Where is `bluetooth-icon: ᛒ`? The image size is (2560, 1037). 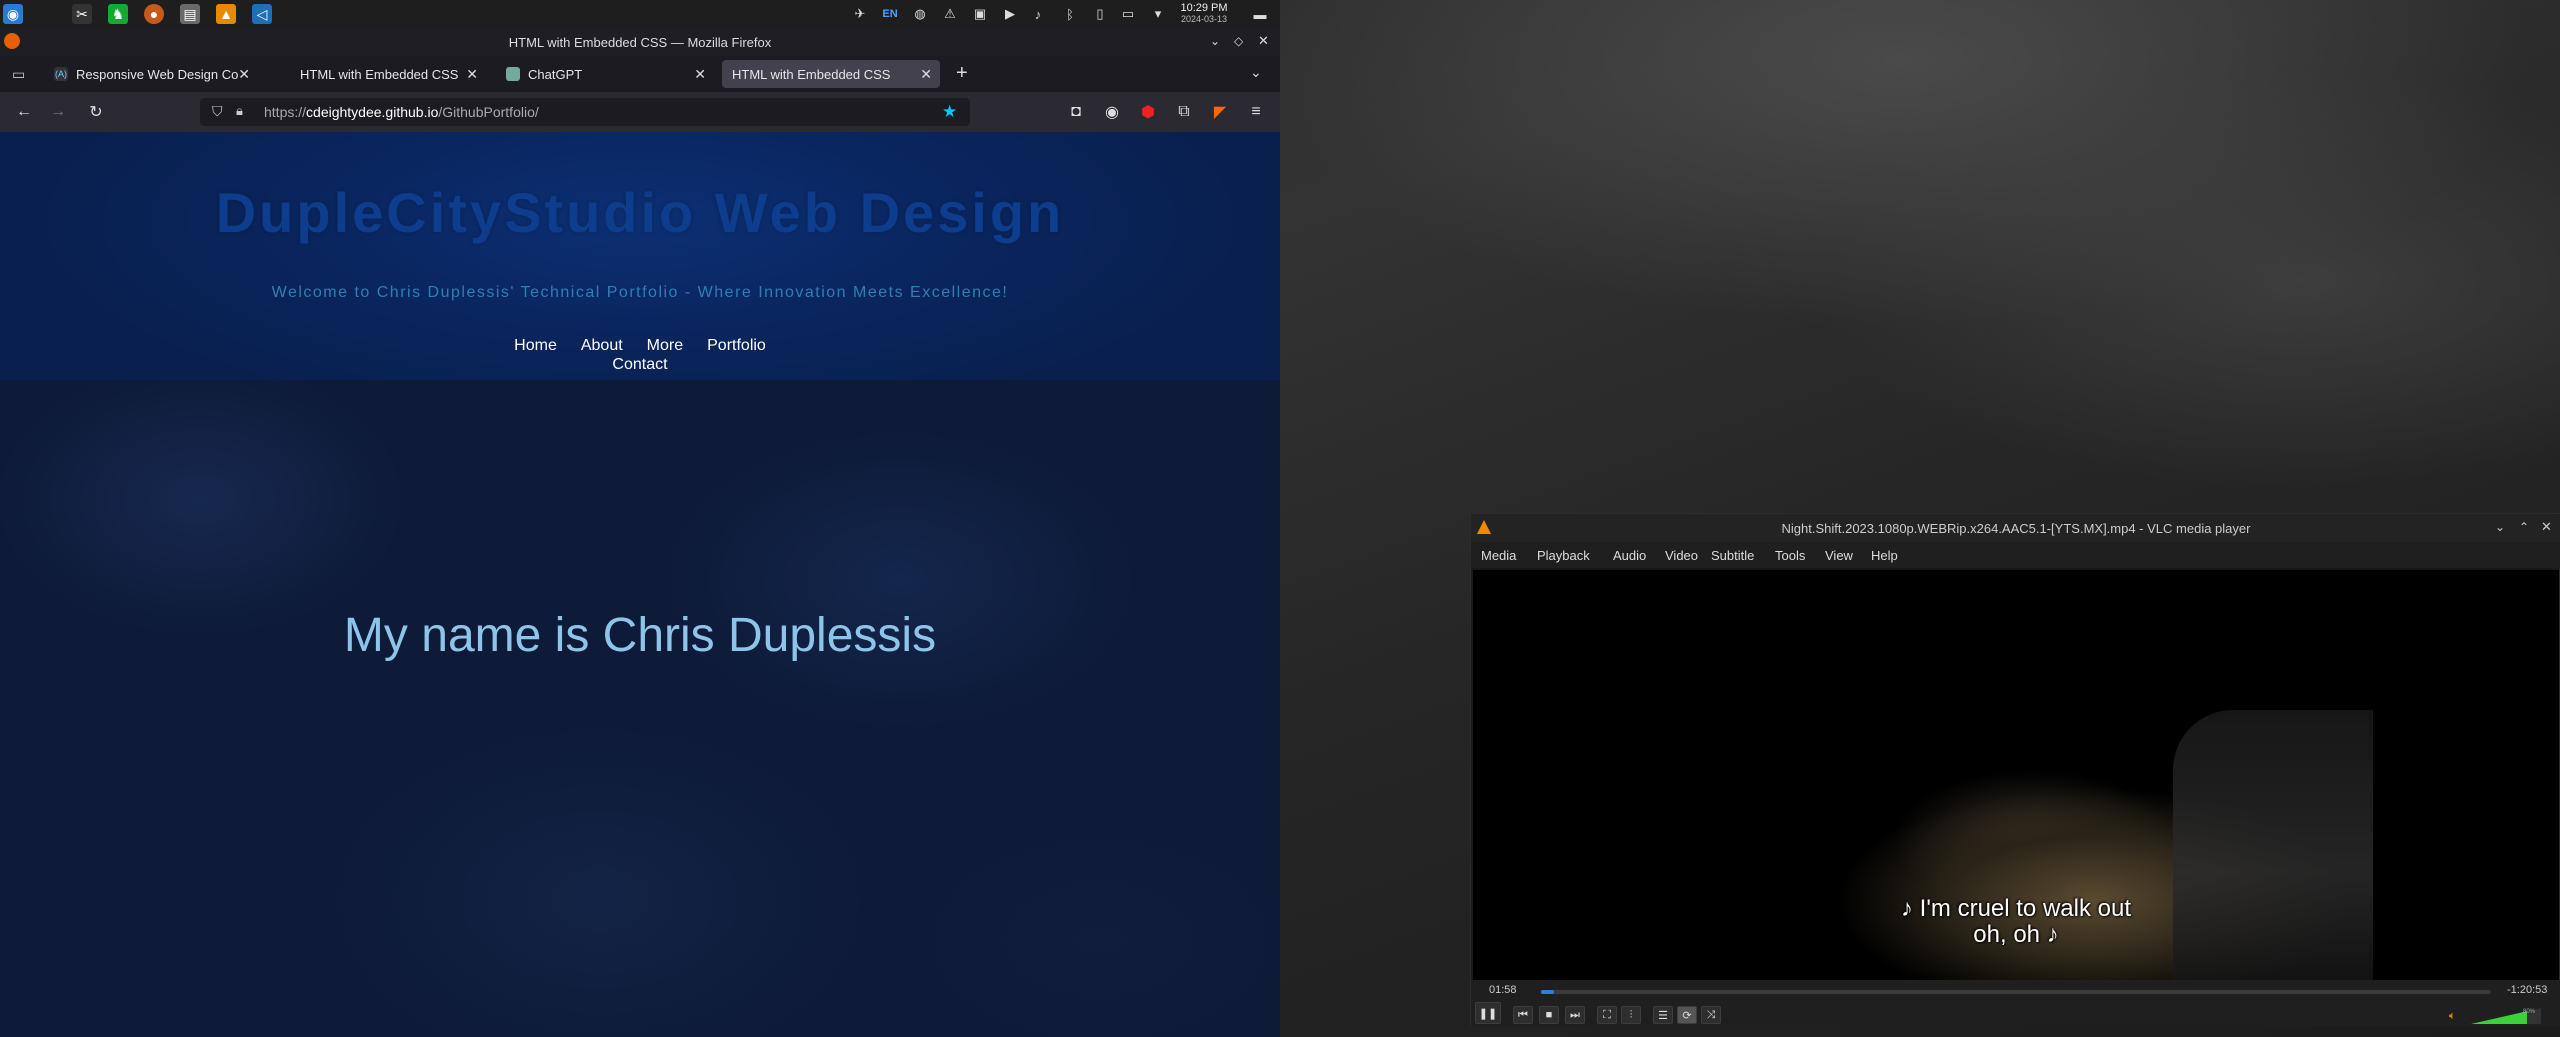 bluetooth-icon: ᛒ is located at coordinates (1070, 14).